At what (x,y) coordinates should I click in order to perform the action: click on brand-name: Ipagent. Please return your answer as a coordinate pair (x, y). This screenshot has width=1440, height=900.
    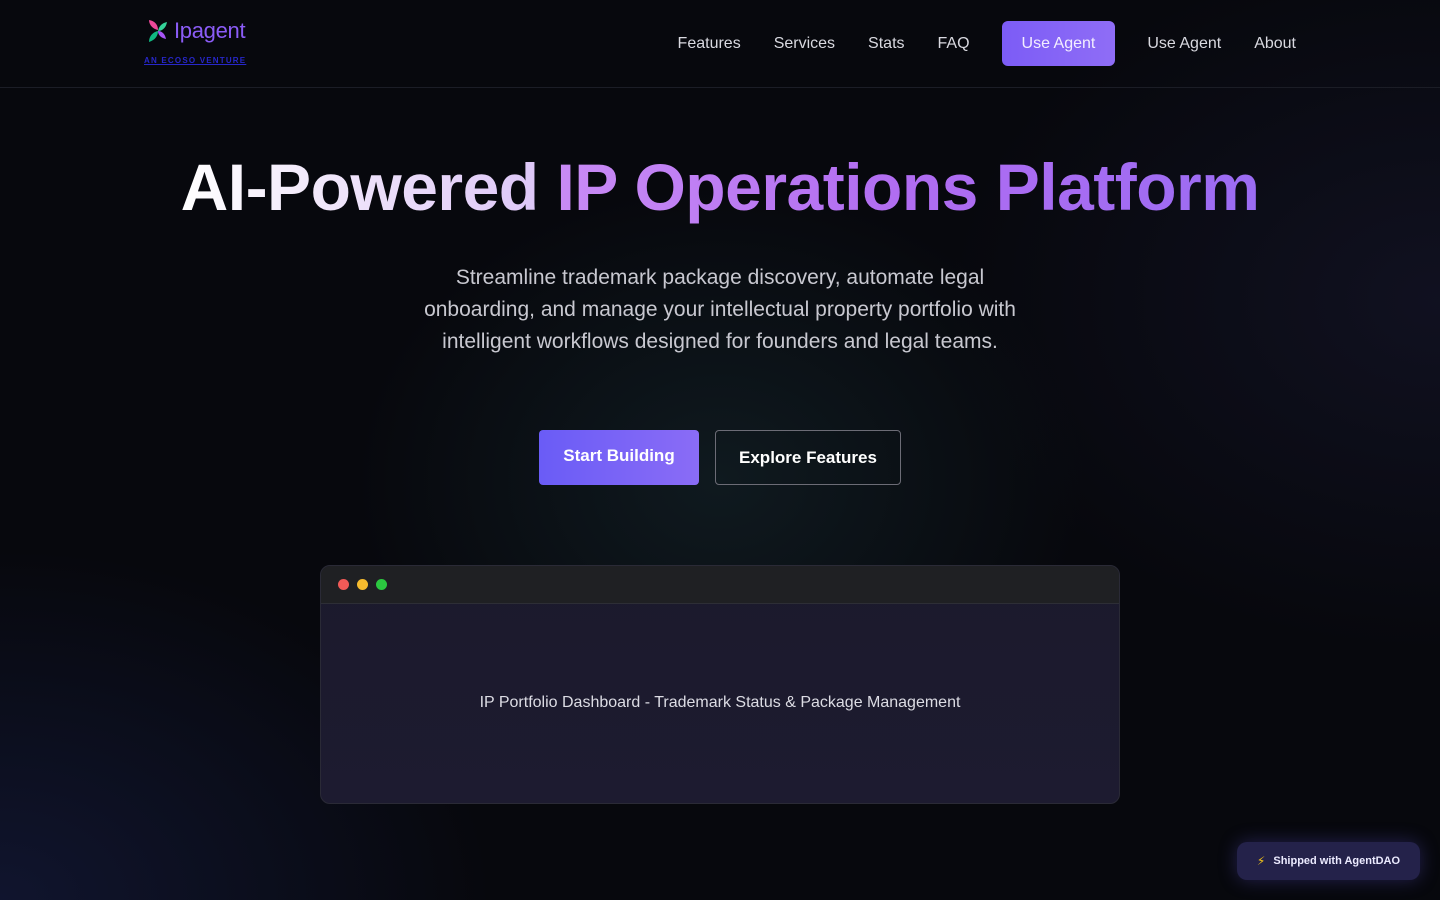
    Looking at the image, I should click on (210, 30).